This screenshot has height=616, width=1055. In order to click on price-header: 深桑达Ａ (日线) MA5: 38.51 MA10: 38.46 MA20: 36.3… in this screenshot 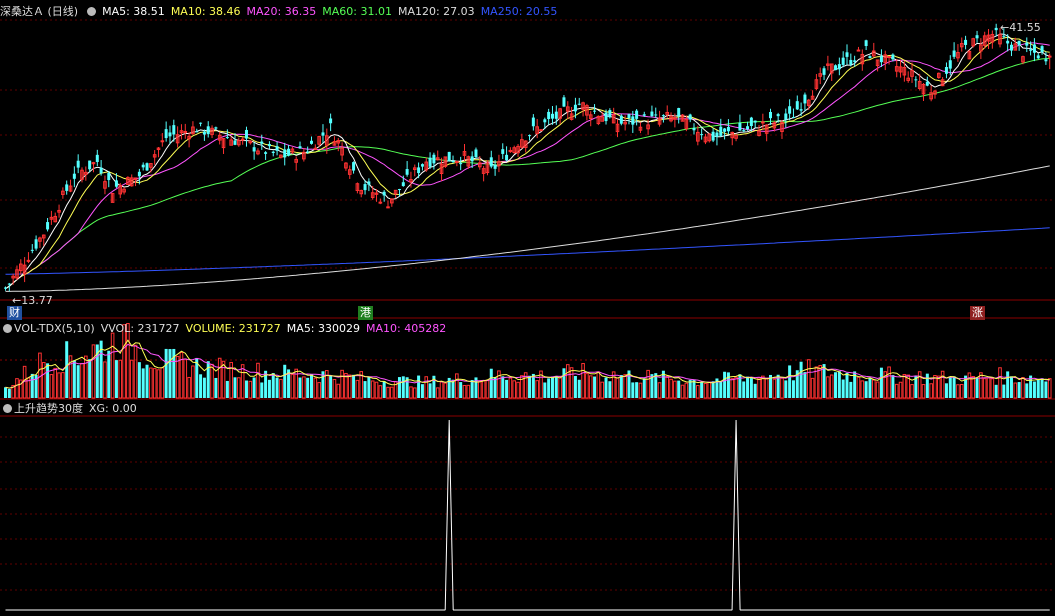, I will do `click(281, 12)`.